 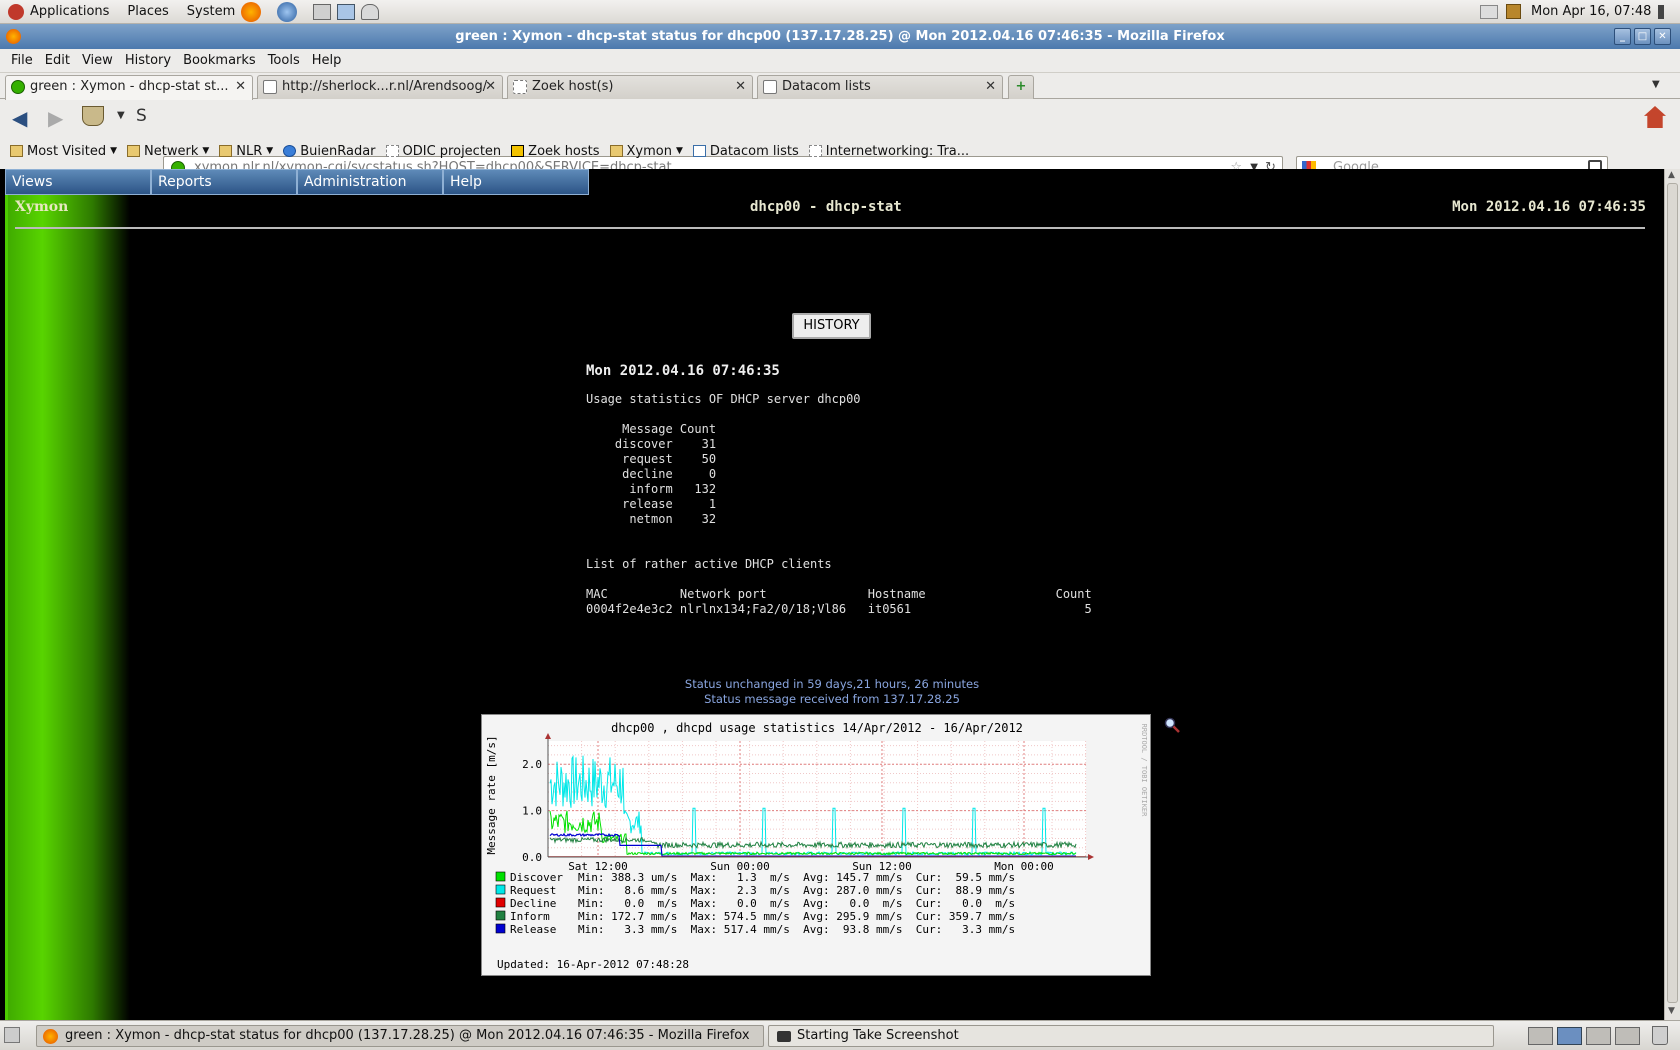 What do you see at coordinates (878, 1035) in the screenshot?
I see `taskbar-screenshot-label: Starting Take Screenshot` at bounding box center [878, 1035].